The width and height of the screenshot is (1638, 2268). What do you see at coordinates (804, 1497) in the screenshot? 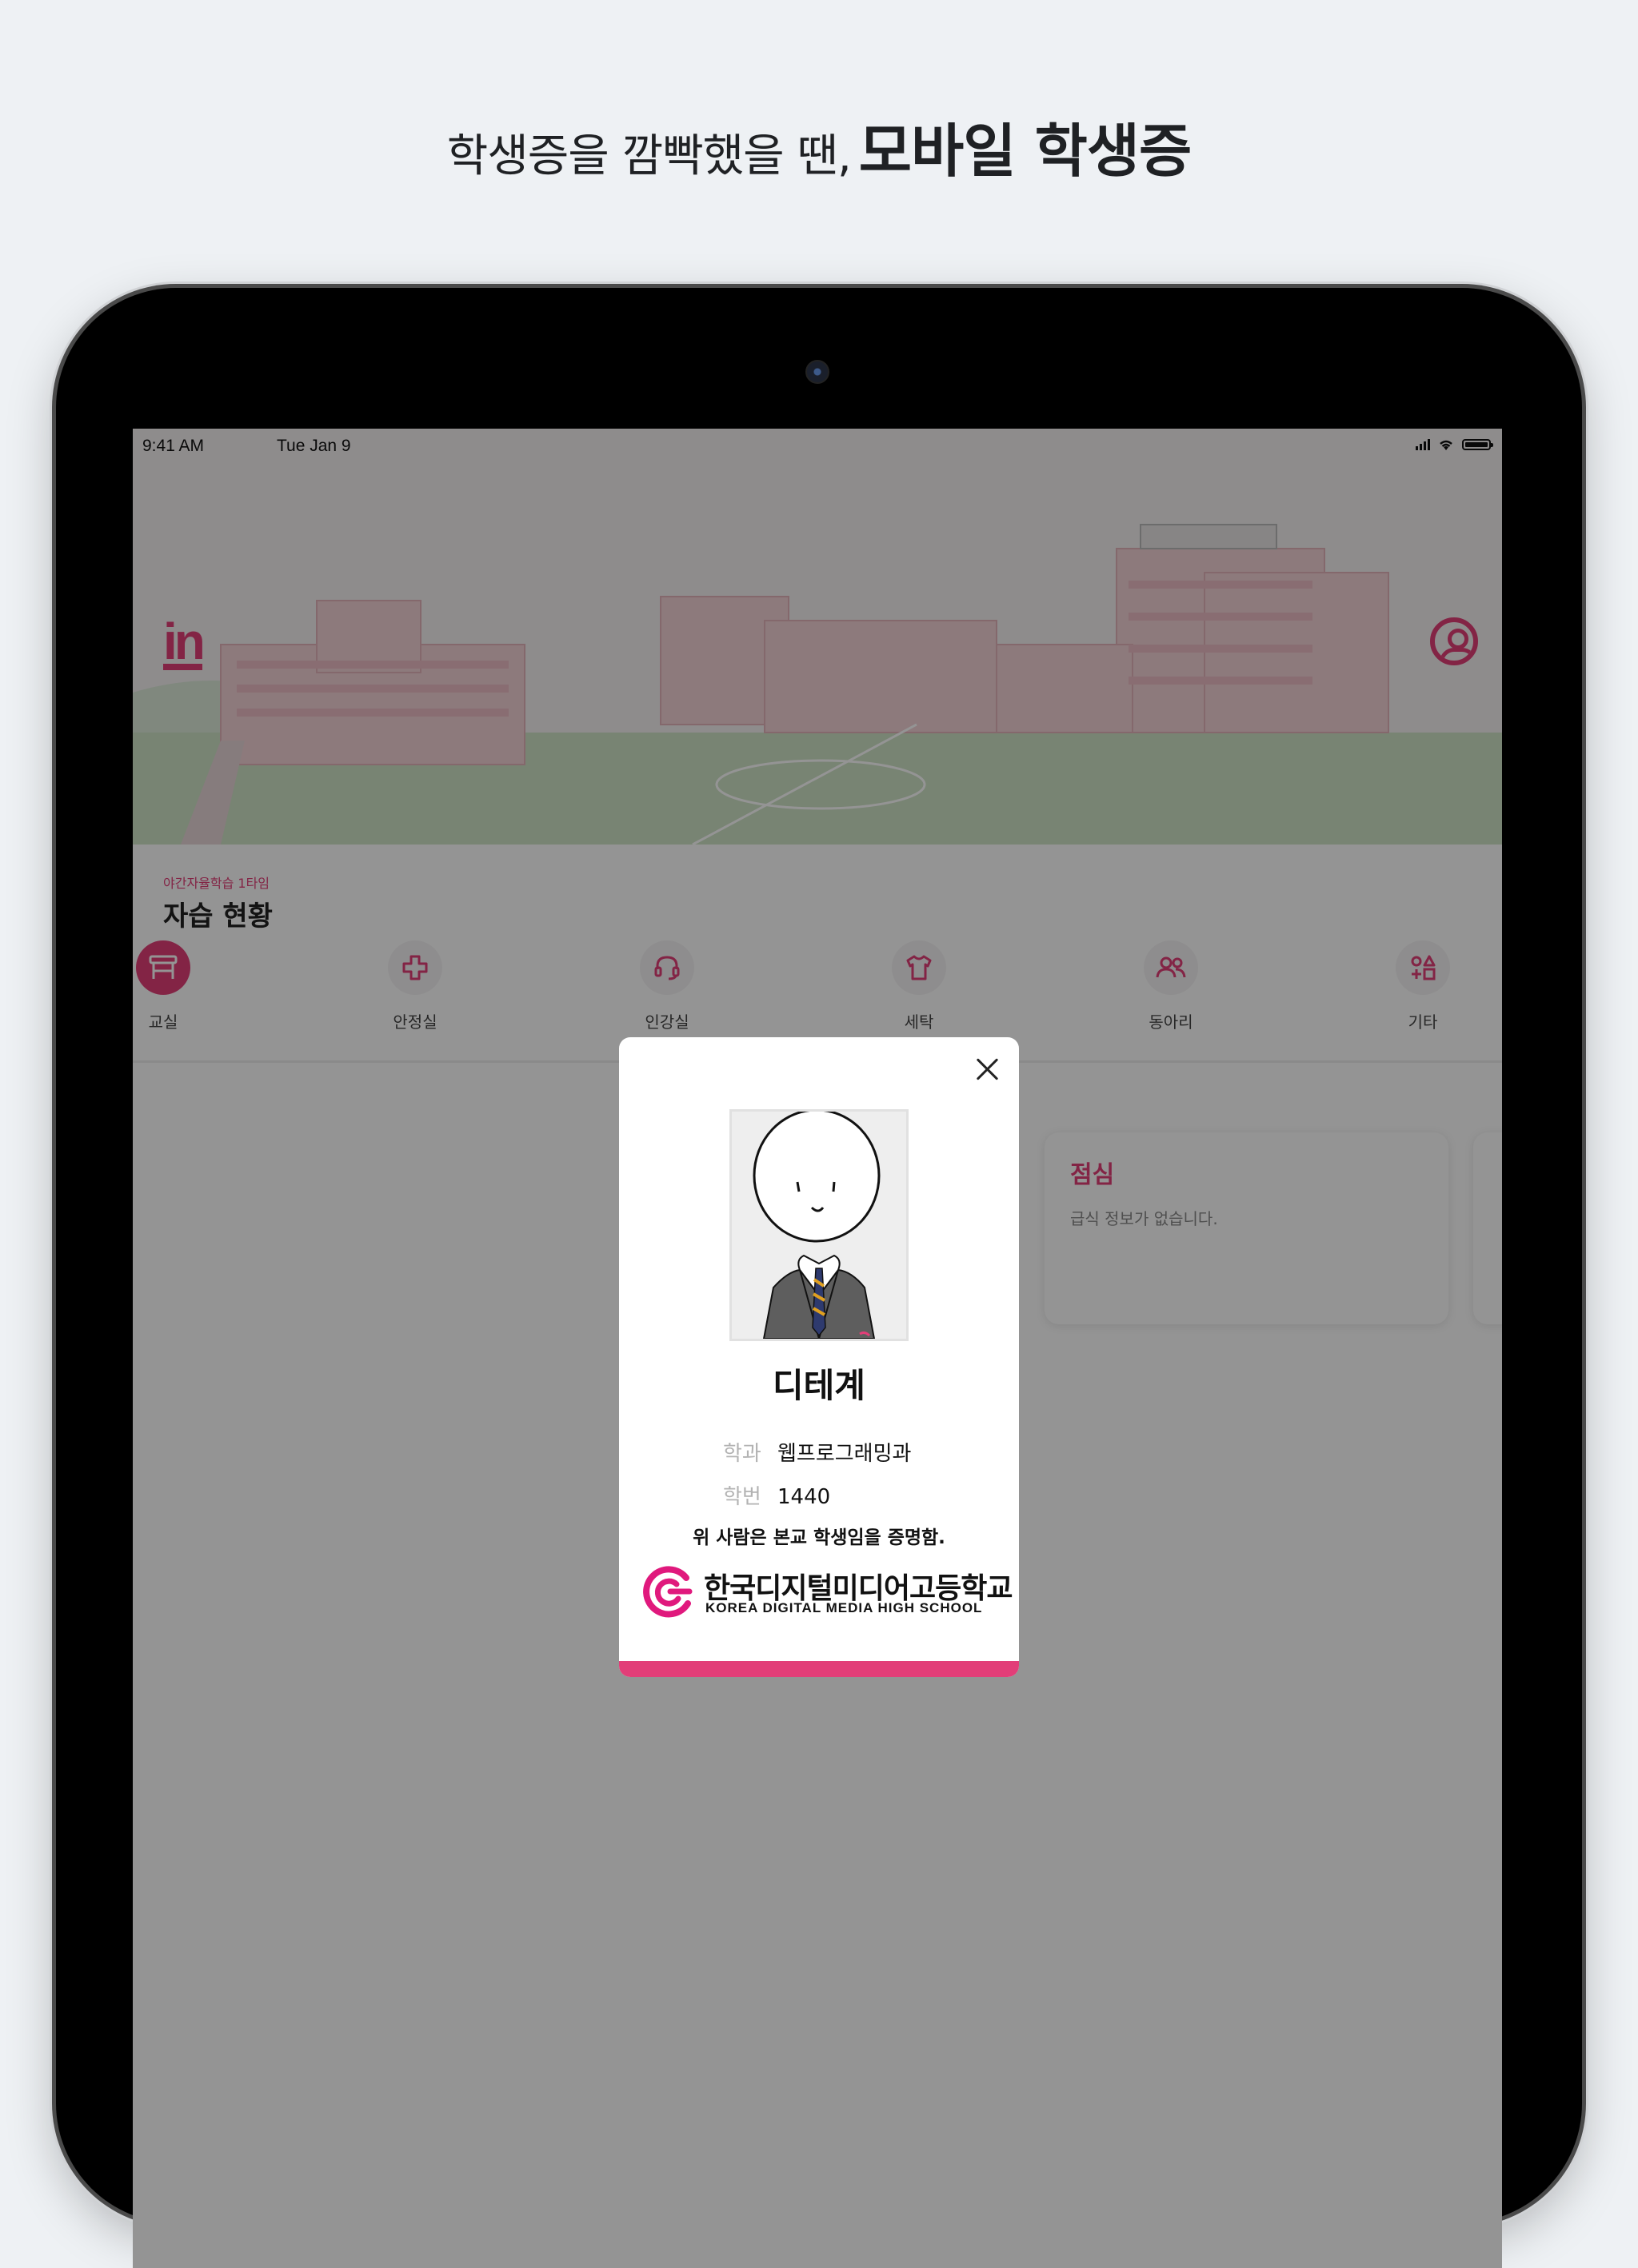
I see `student-number-value: 1440` at bounding box center [804, 1497].